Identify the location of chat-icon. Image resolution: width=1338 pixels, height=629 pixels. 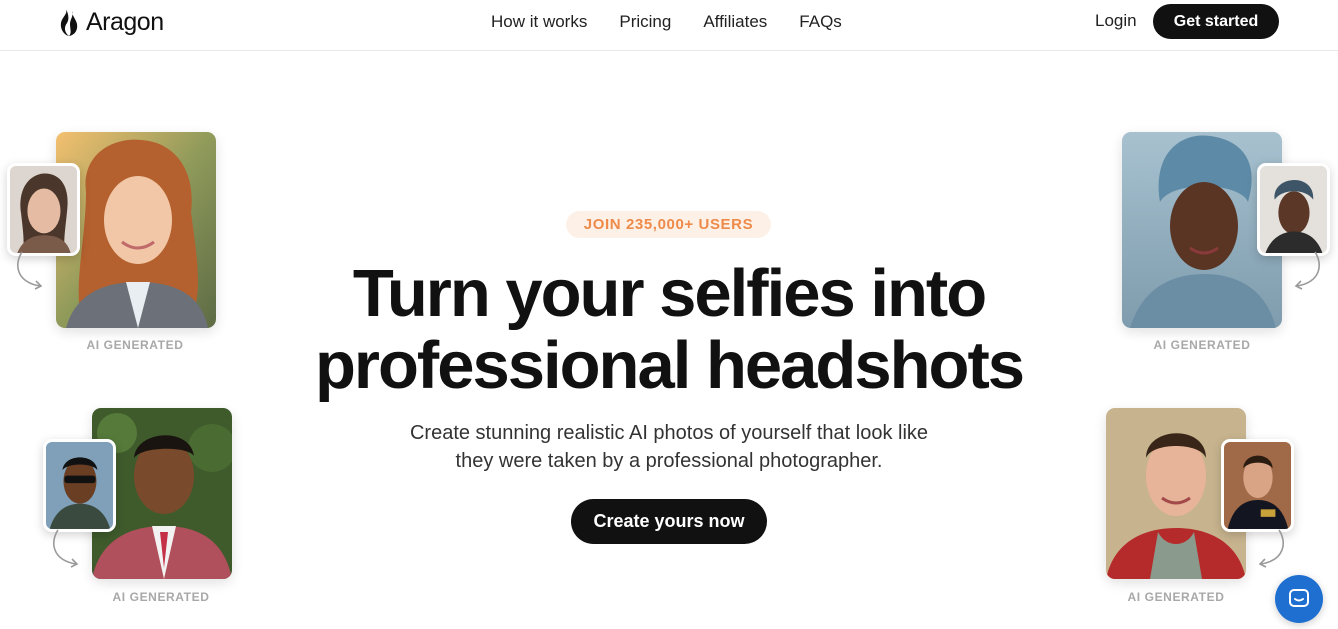
(1299, 598).